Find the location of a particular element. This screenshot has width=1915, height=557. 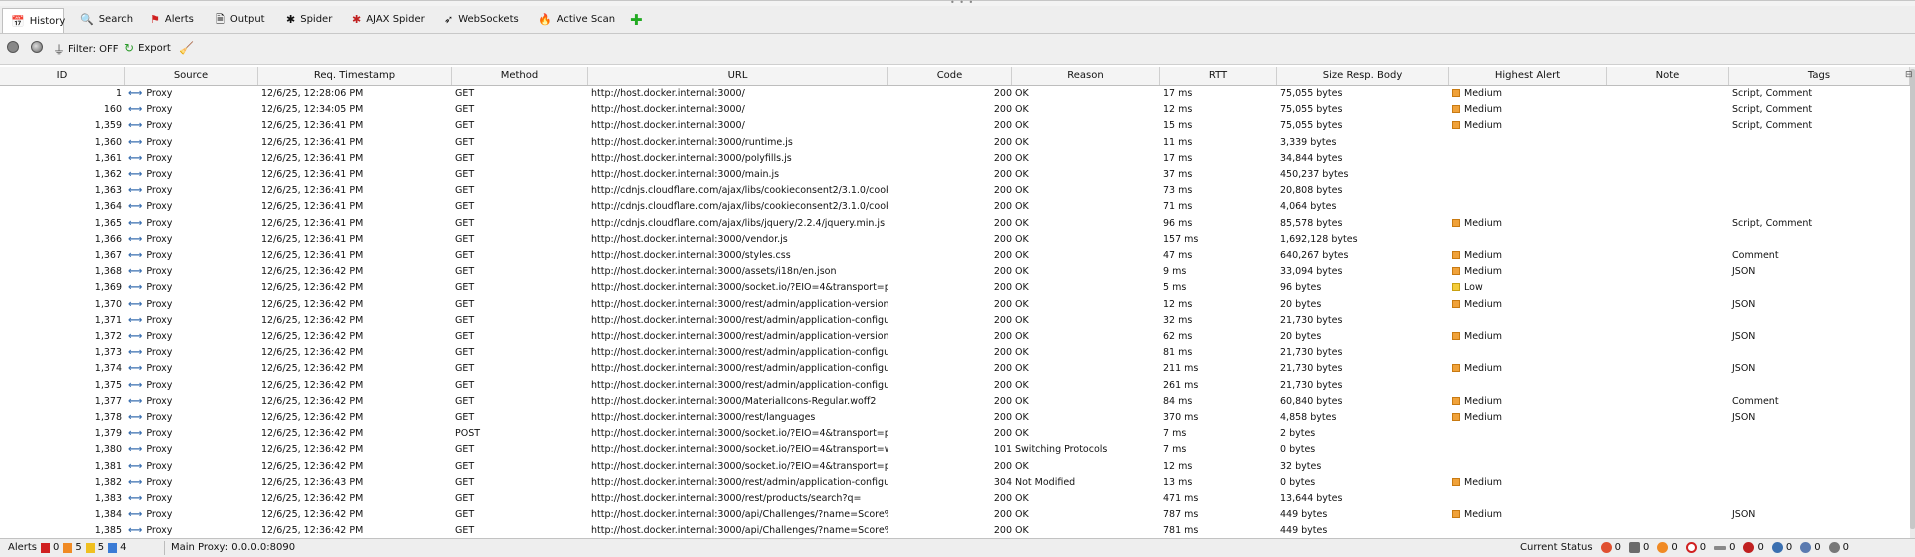

cell-ts: 12/6/25, 12:36:42 PM is located at coordinates (312, 353).